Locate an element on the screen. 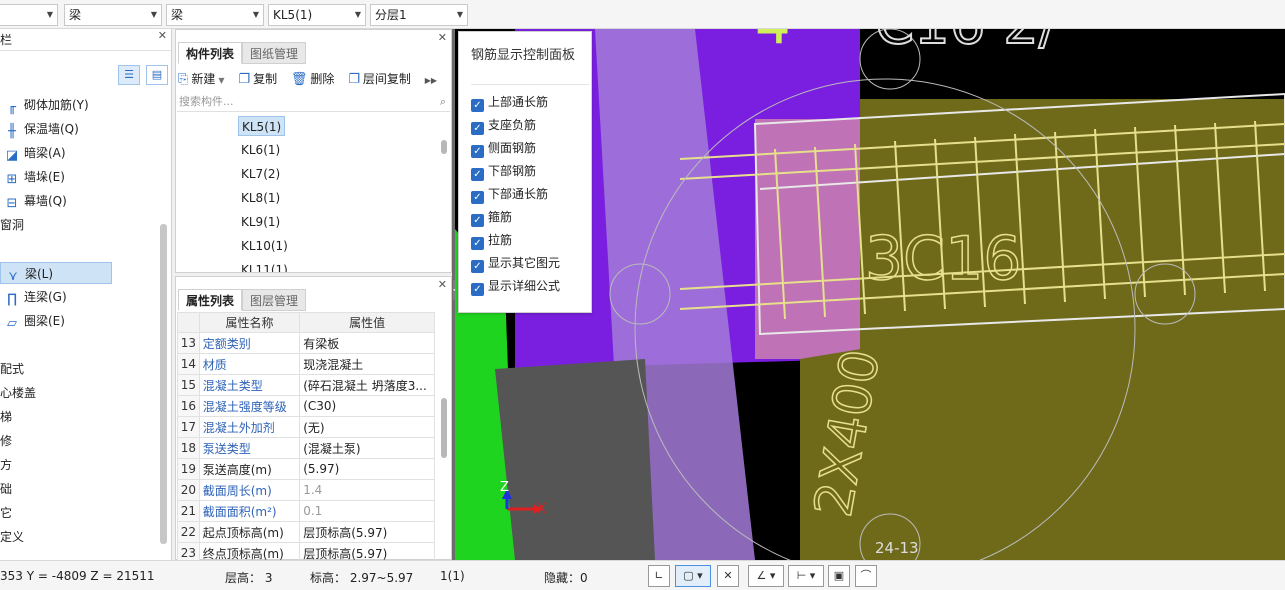  list-view-icon: ☰ is located at coordinates (129, 75).